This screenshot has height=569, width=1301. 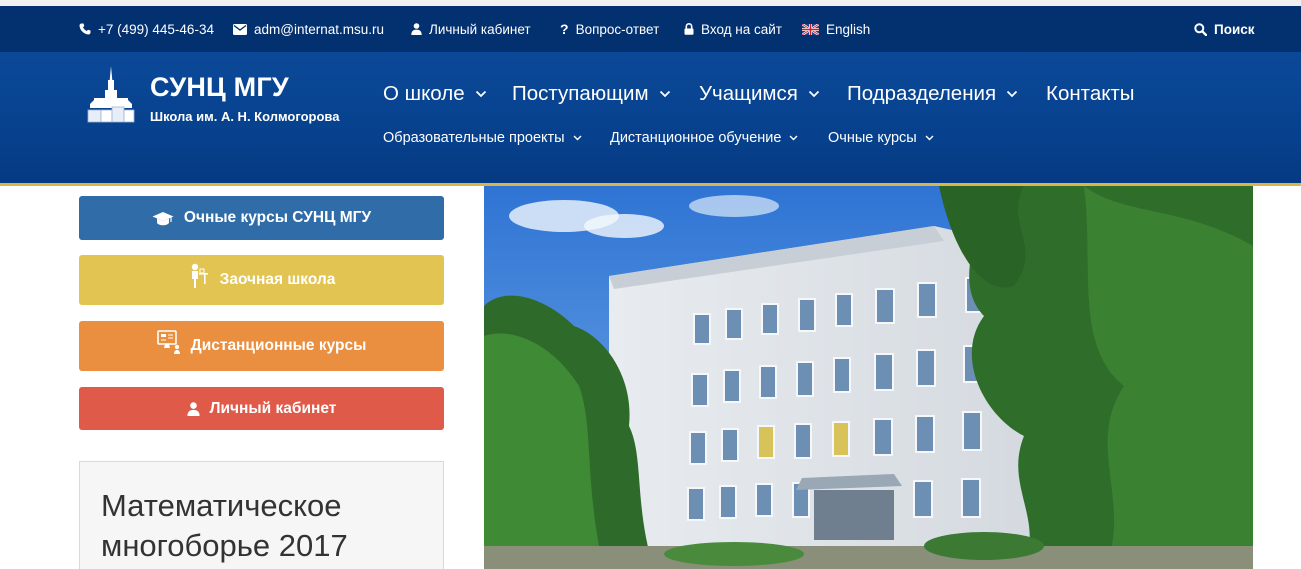 I want to click on question-icon: ?, so click(x=564, y=29).